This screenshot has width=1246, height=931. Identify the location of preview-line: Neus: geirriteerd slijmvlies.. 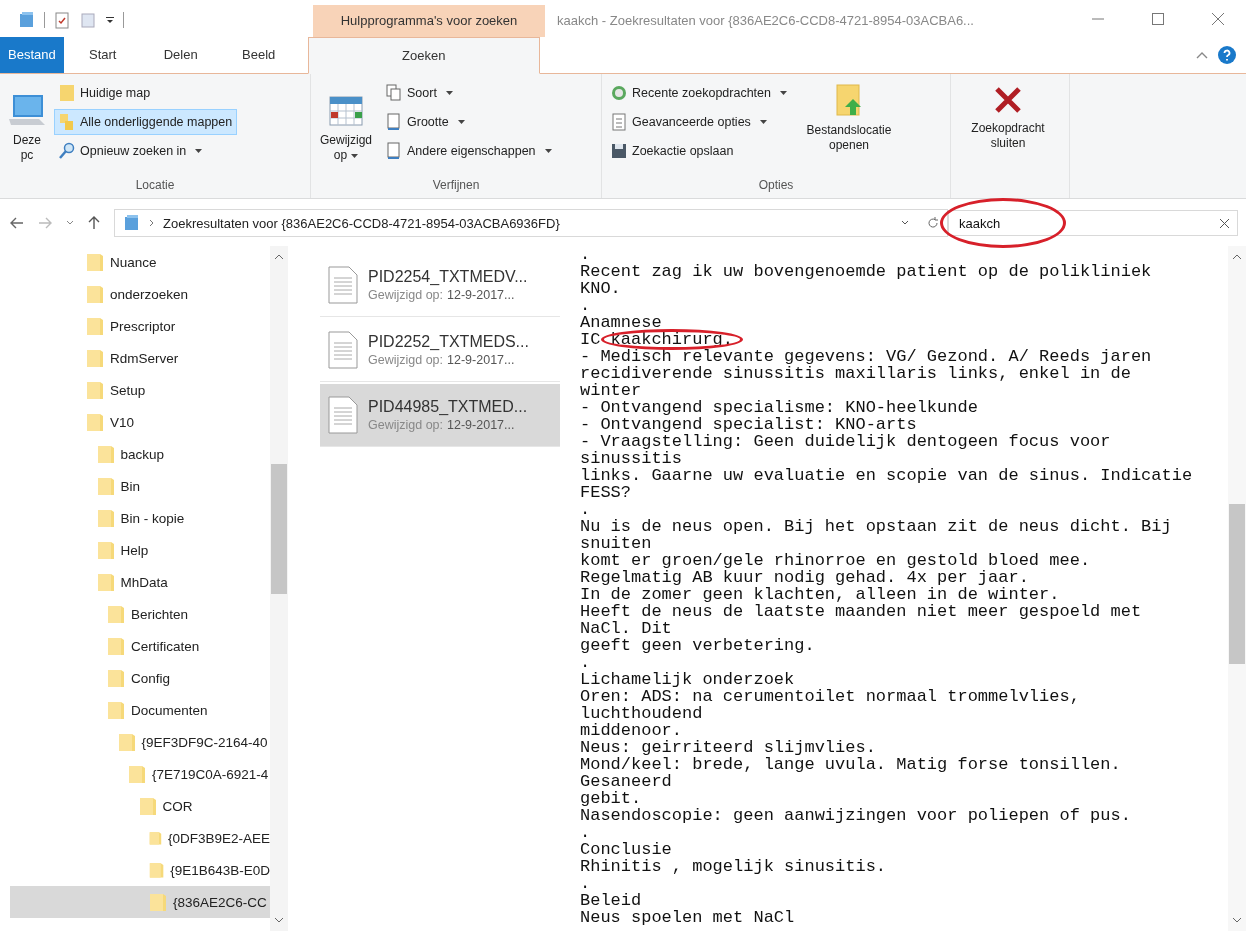
(728, 747).